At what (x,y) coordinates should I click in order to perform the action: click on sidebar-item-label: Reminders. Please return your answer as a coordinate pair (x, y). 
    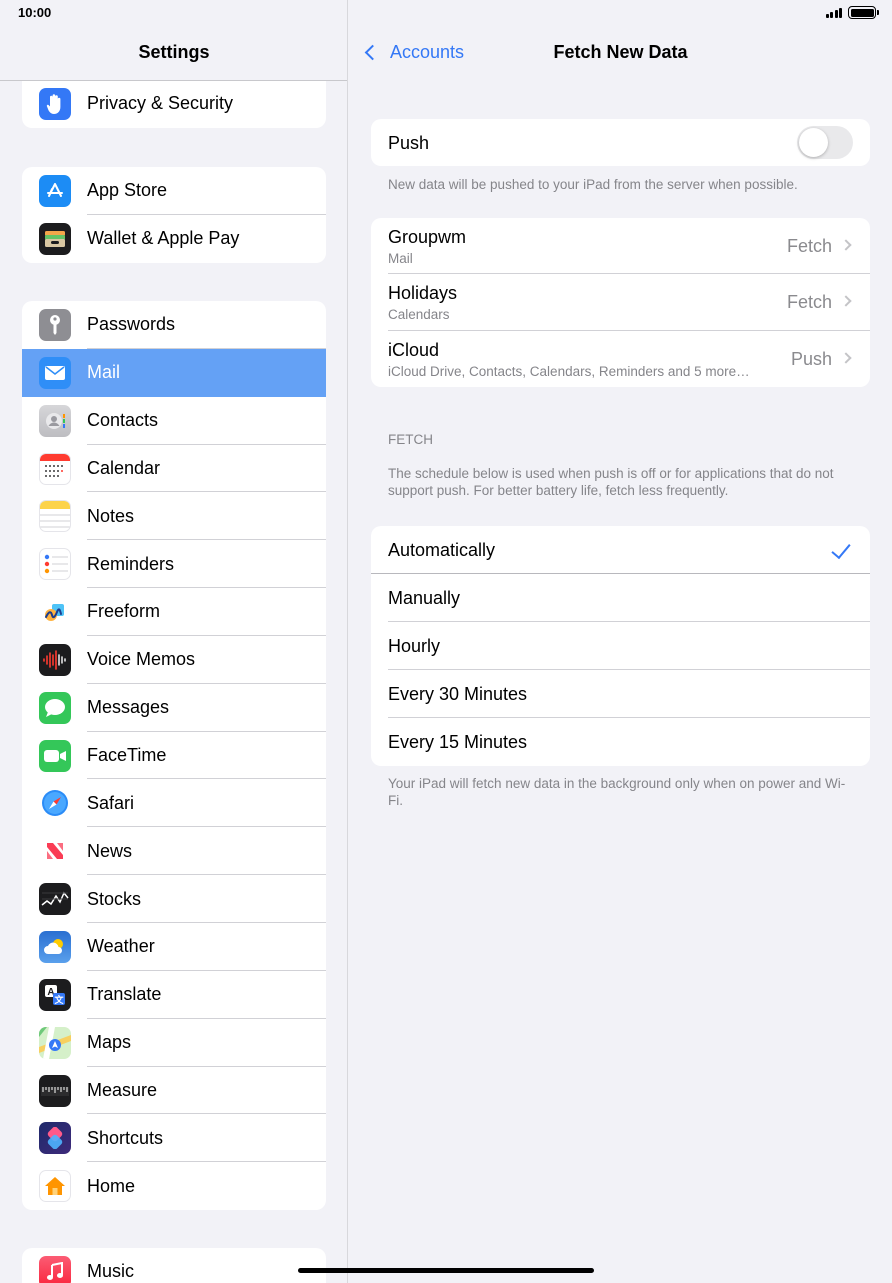
    Looking at the image, I should click on (131, 563).